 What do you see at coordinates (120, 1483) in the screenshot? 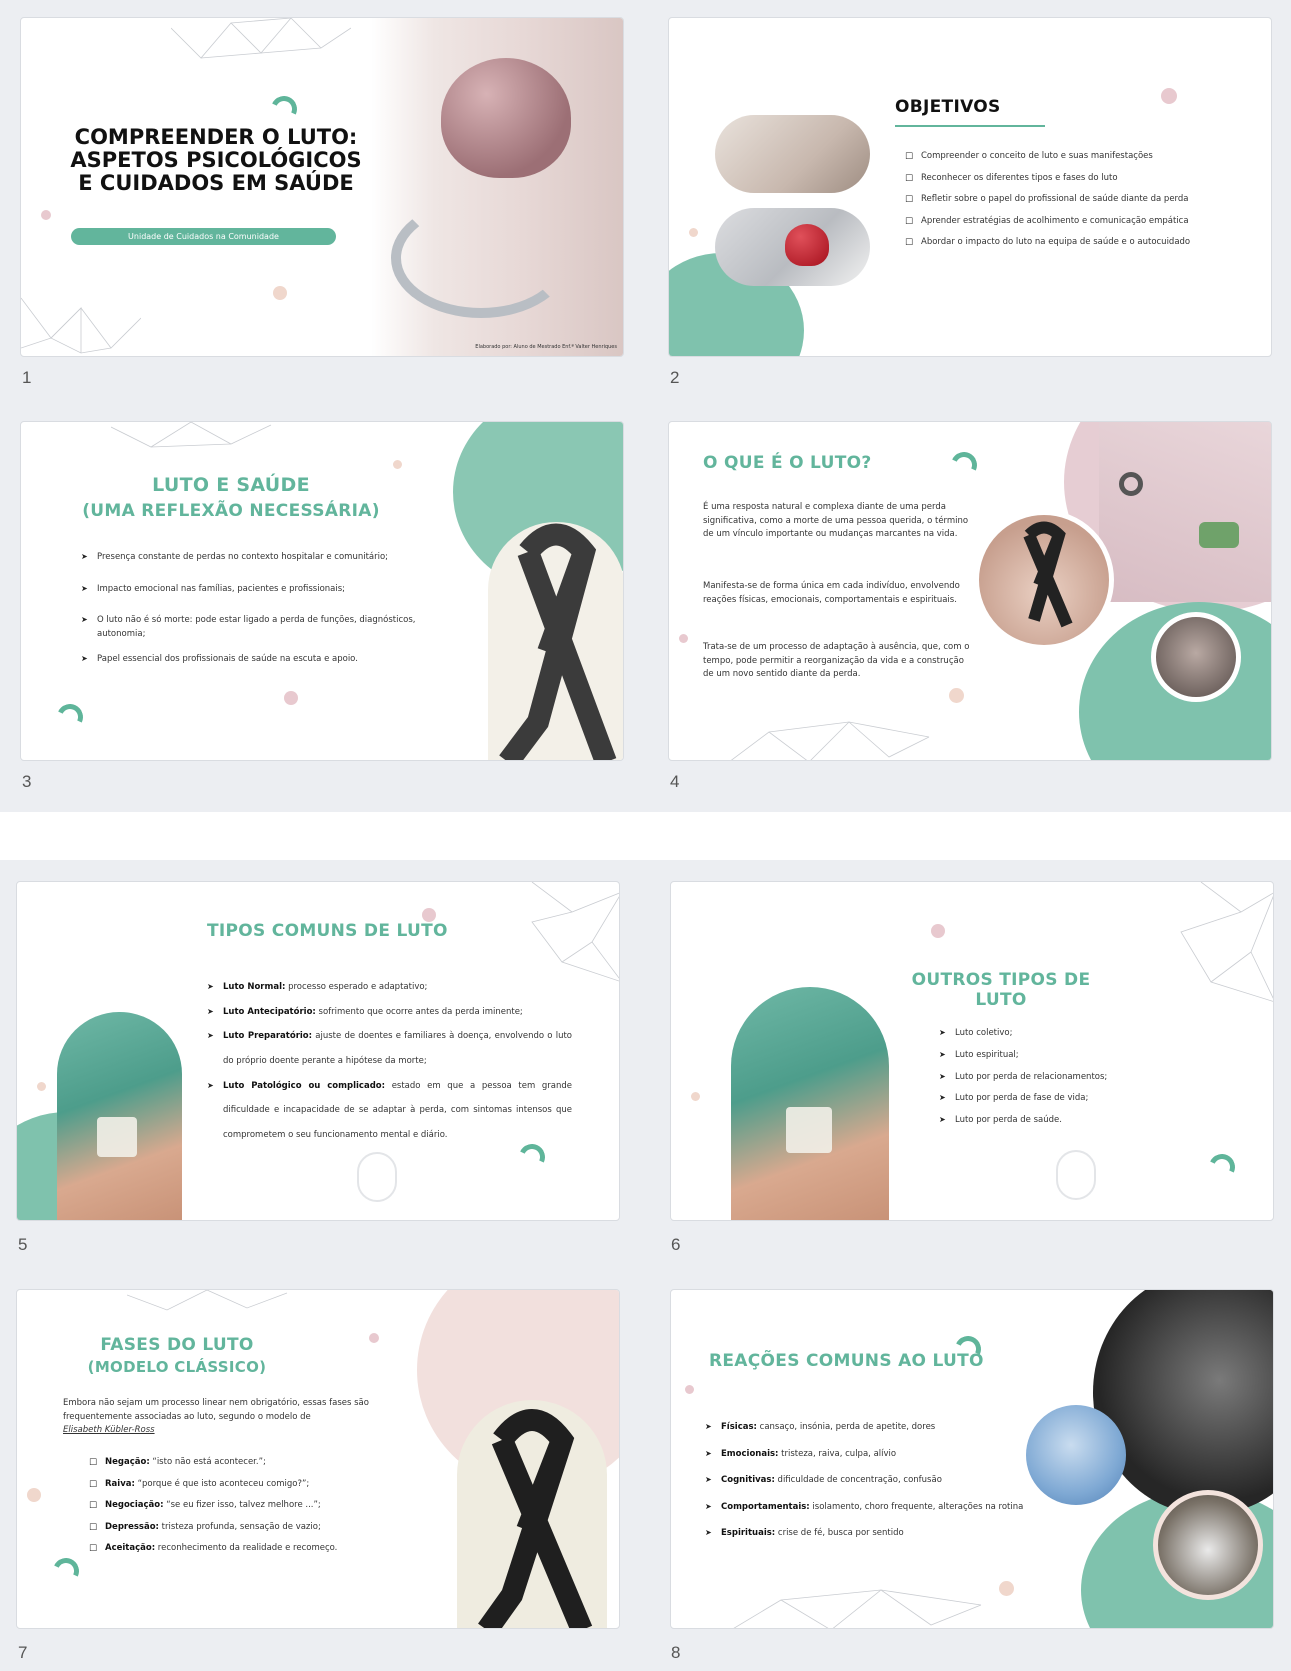
I see `term: Raiva:` at bounding box center [120, 1483].